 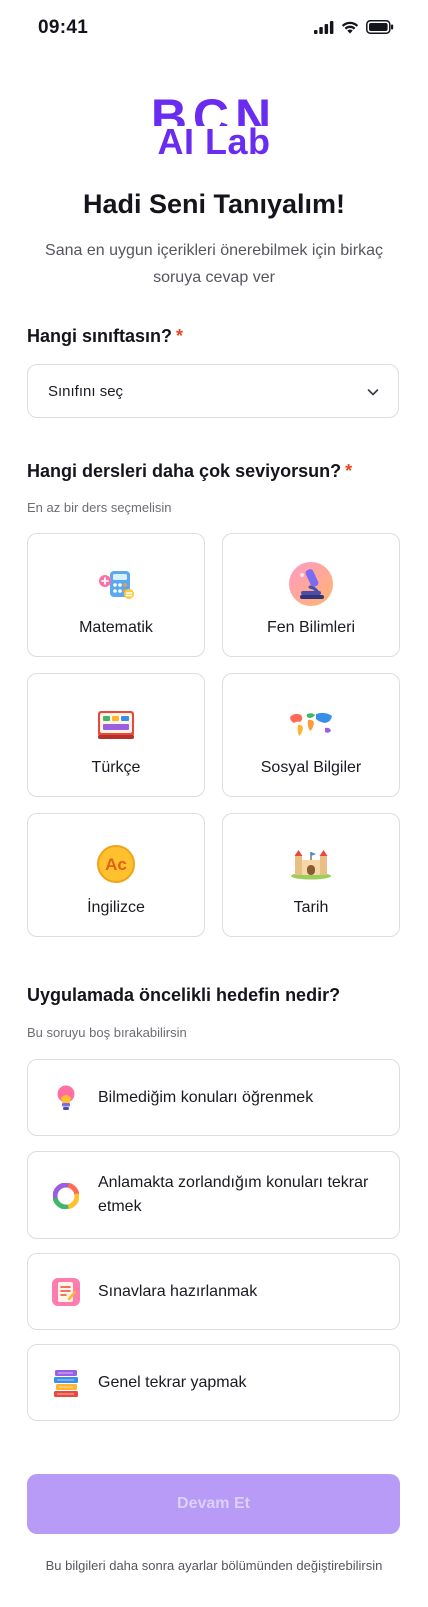 I want to click on brand-logo: BCN AI Lab, so click(x=214, y=125).